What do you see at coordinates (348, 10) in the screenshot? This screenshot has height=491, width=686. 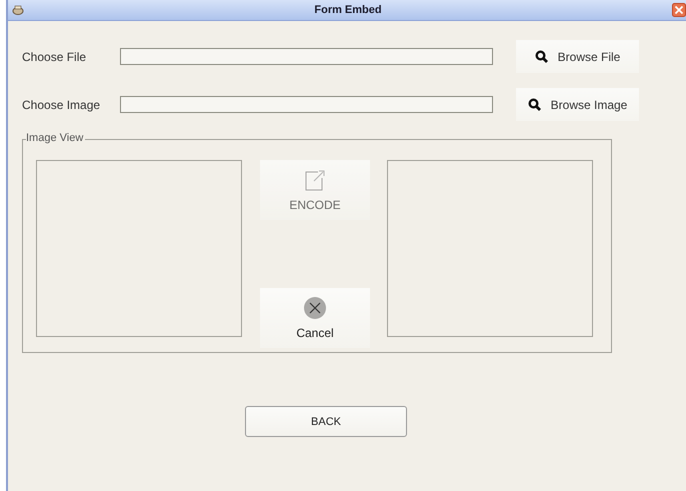 I see `window-title: Form Embed` at bounding box center [348, 10].